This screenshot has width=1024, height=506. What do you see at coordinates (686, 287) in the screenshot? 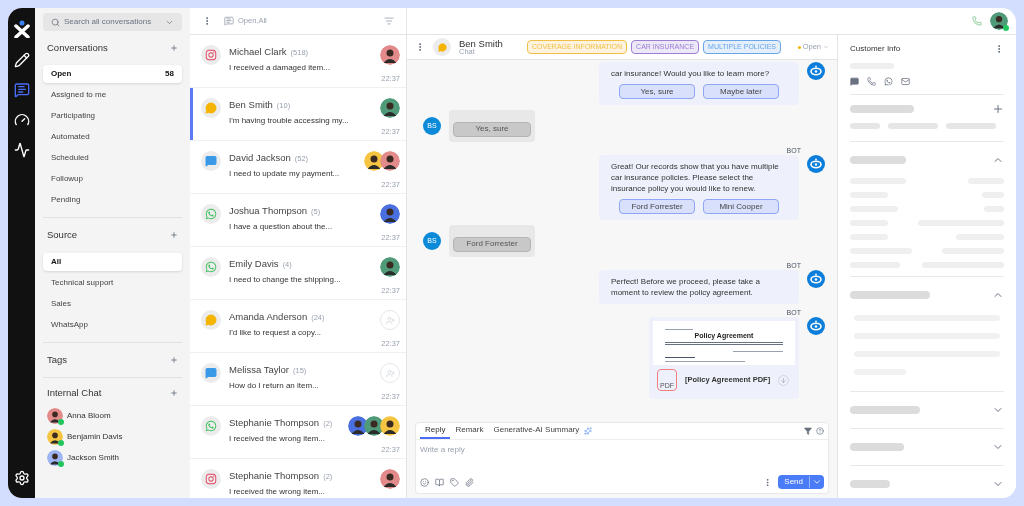
I see `message-text: Perfect! Before we proceed, please take a moment to review the policy agreement.` at bounding box center [686, 287].